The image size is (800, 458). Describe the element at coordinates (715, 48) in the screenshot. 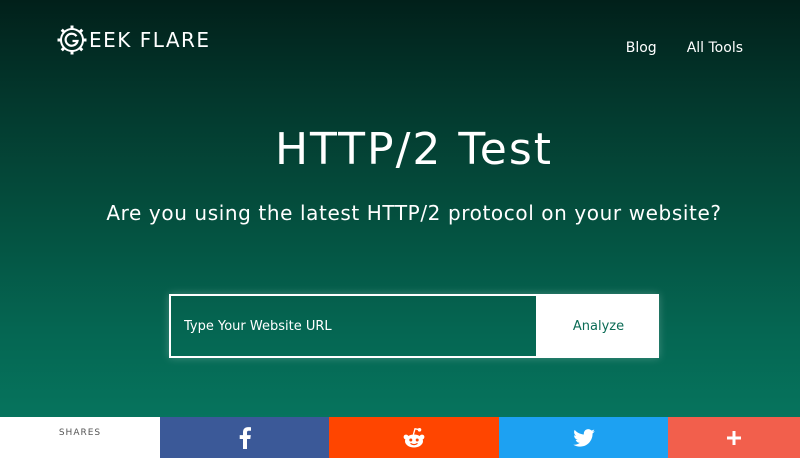

I see `nav-link-all-tools: All Tools` at that location.